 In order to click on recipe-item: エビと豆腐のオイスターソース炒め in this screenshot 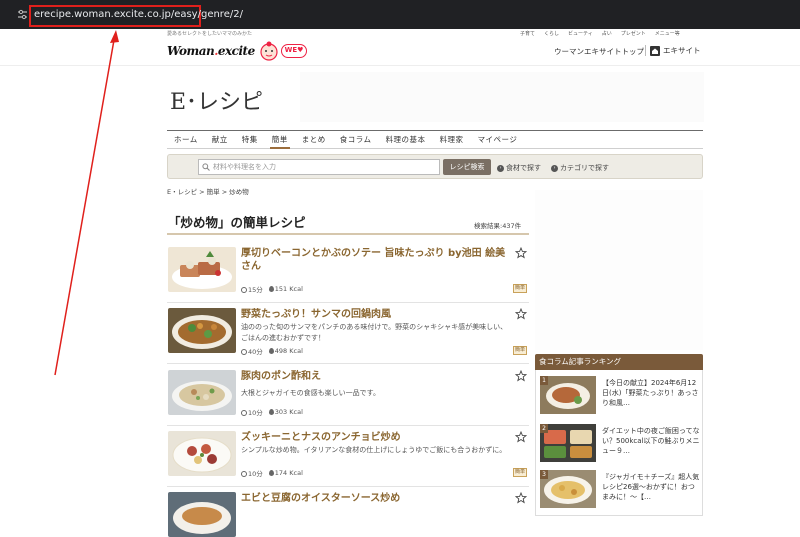, I will do `click(348, 514)`.